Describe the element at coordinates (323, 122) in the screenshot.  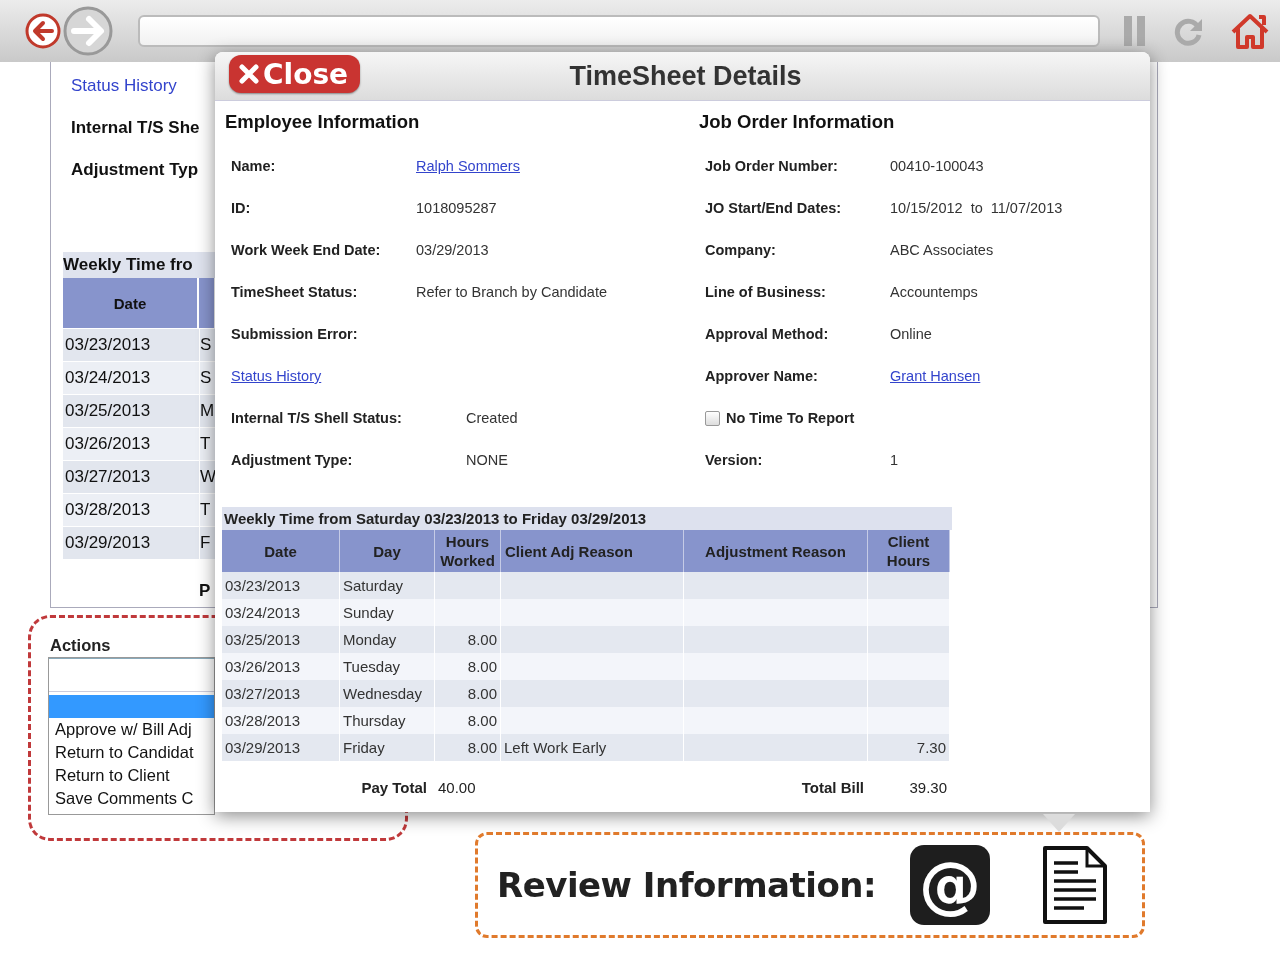
I see `section-heading: Employee Information` at that location.